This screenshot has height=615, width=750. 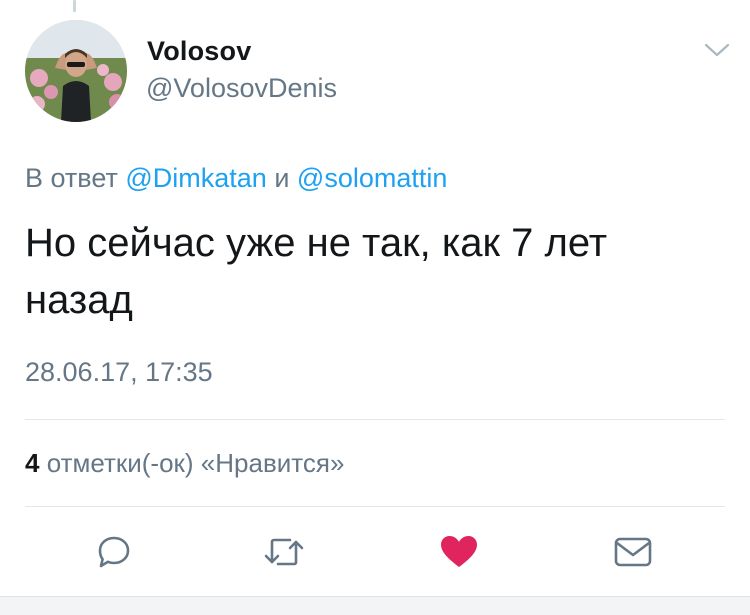 What do you see at coordinates (282, 178) in the screenshot?
I see `reply-conjunction: и` at bounding box center [282, 178].